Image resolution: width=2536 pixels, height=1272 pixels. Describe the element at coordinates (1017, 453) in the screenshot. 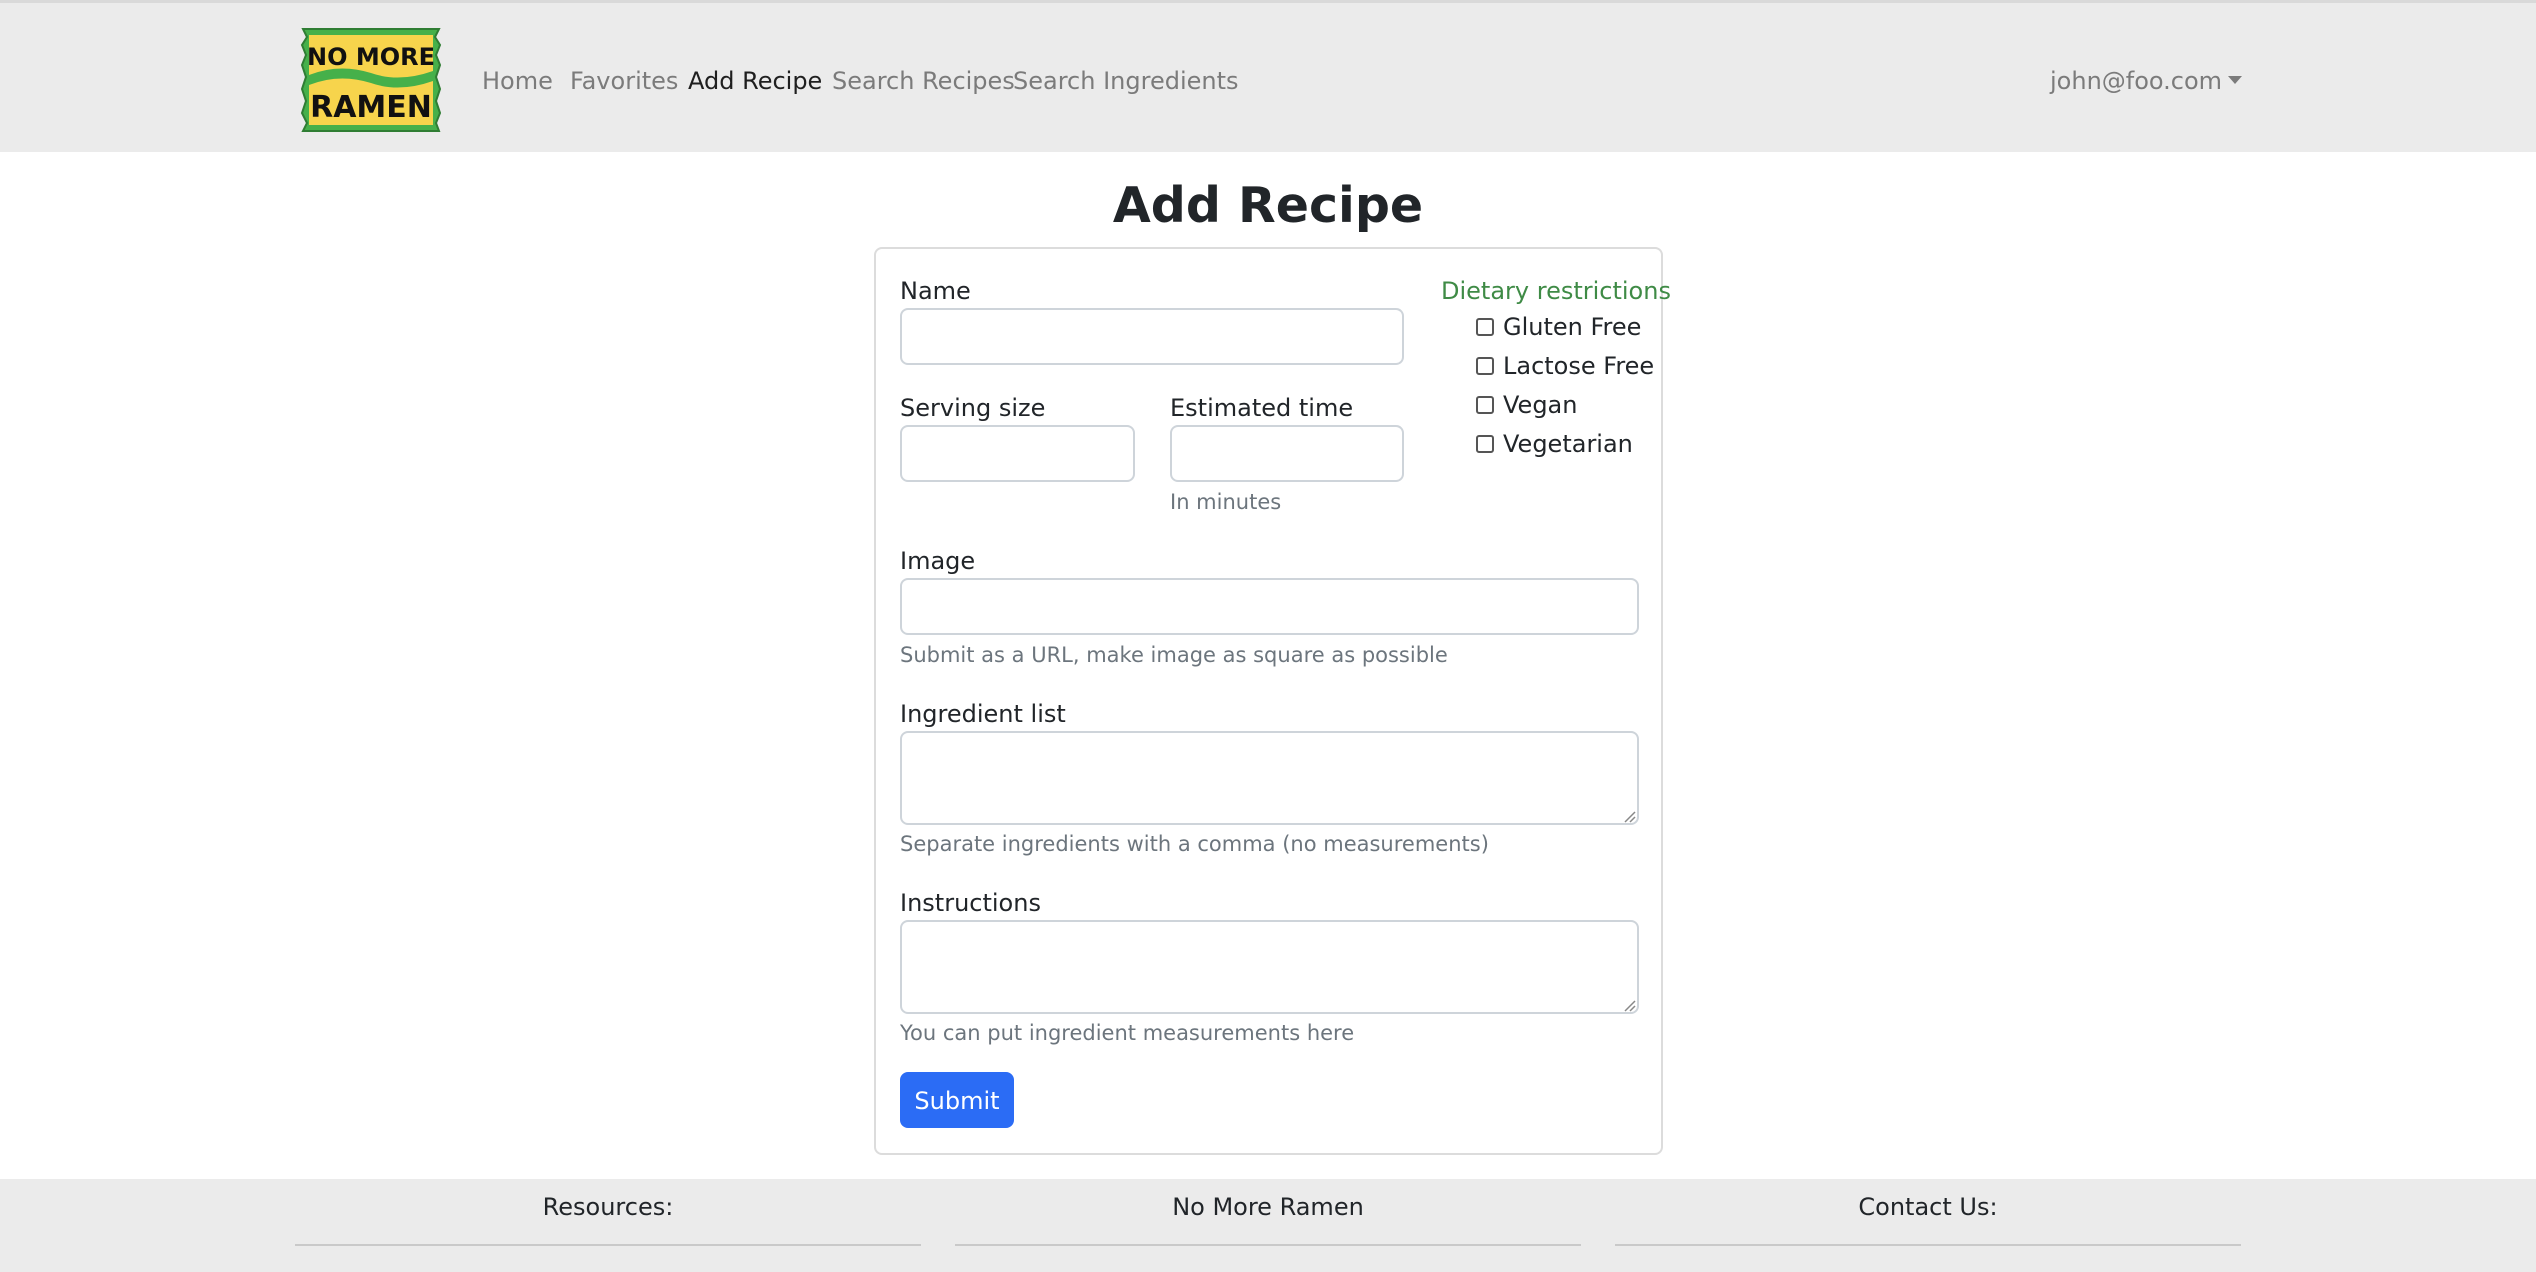

I see `serving-size-input` at that location.